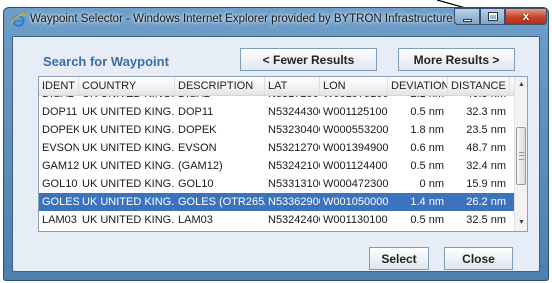 This screenshot has width=552, height=283. Describe the element at coordinates (355, 202) in the screenshot. I see `cell-lon: W001050000` at that location.